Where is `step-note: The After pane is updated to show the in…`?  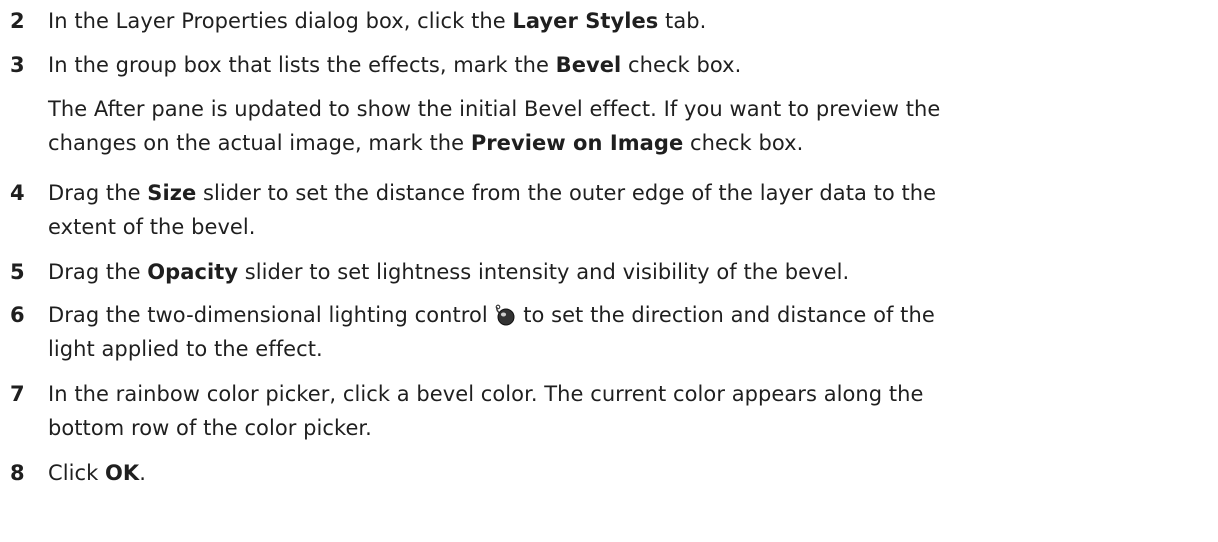 step-note: The After pane is updated to show the in… is located at coordinates (630, 126).